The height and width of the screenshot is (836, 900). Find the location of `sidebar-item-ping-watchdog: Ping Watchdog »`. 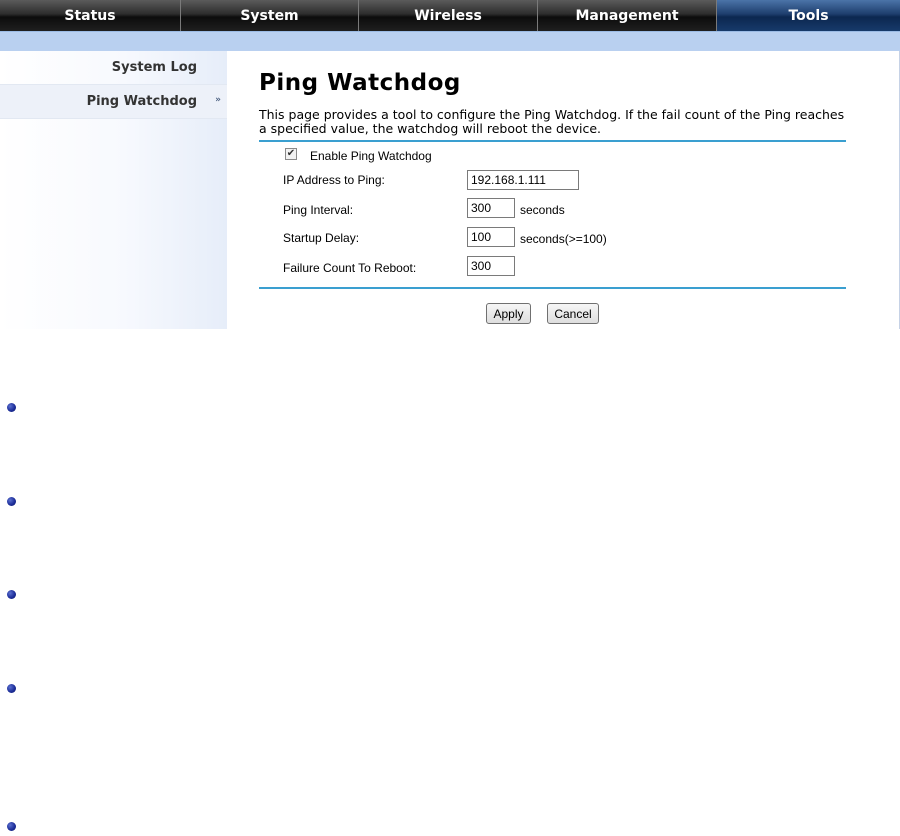

sidebar-item-ping-watchdog: Ping Watchdog » is located at coordinates (113, 102).